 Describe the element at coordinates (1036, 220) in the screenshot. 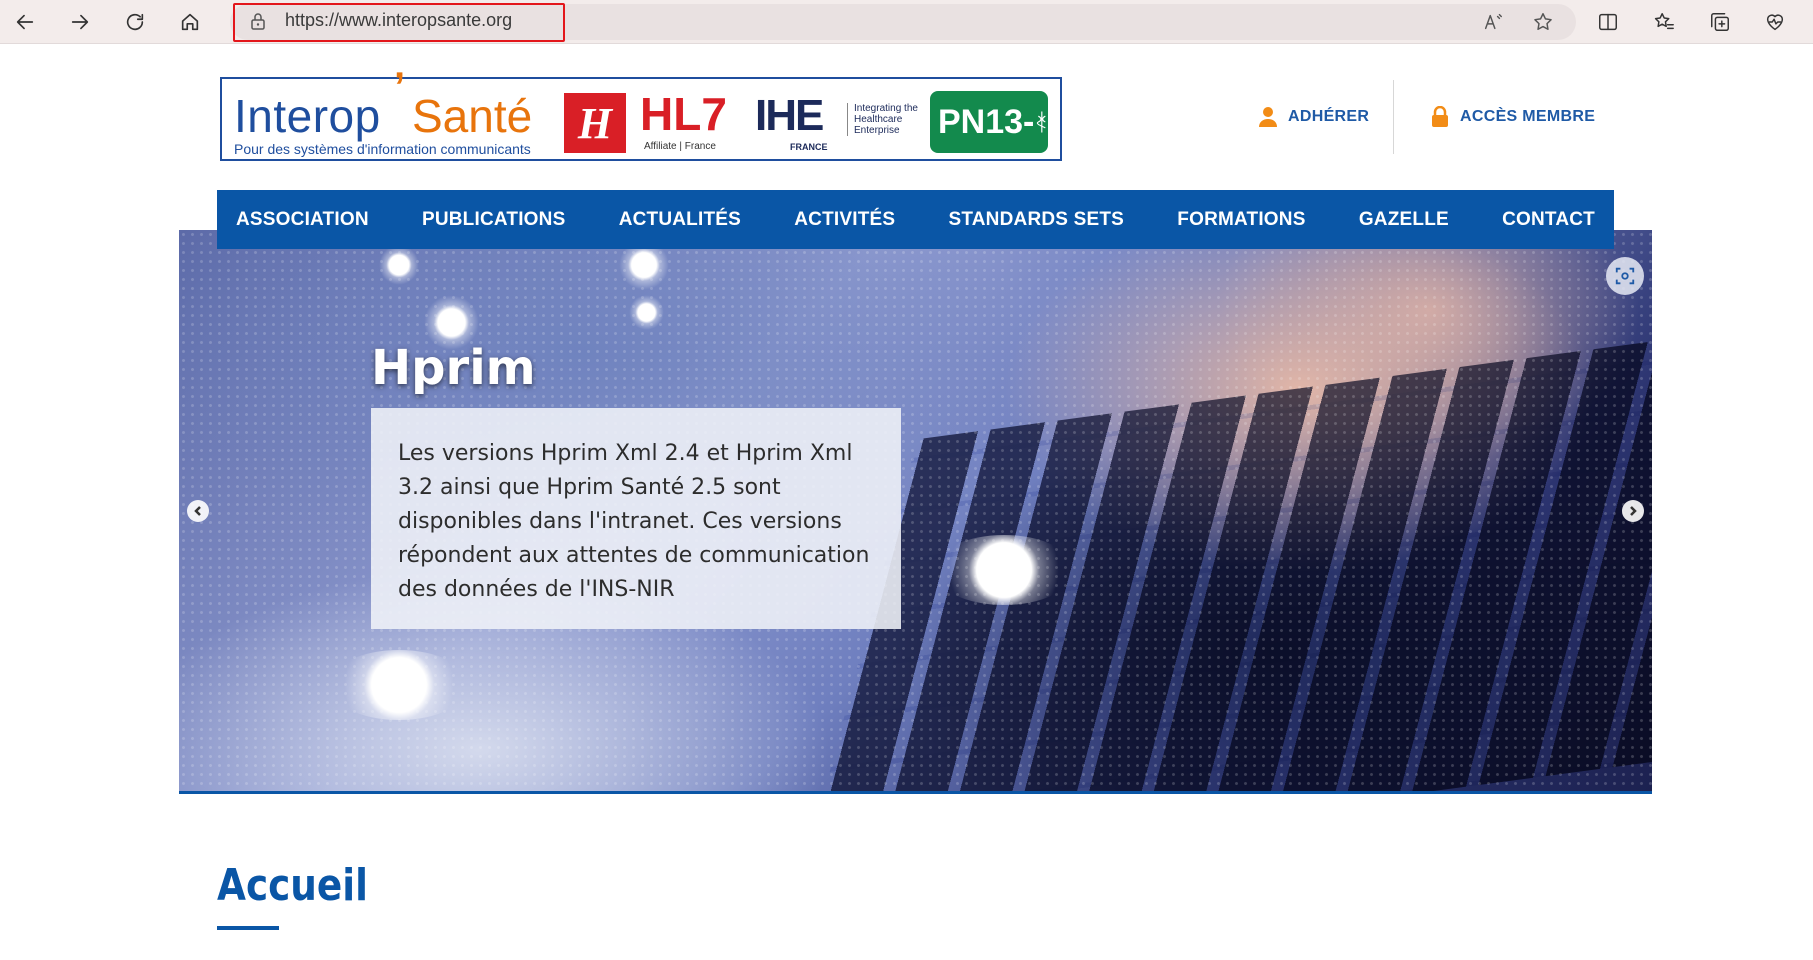

I see `nav-item-standards-sets: STANDARDS SETS` at that location.